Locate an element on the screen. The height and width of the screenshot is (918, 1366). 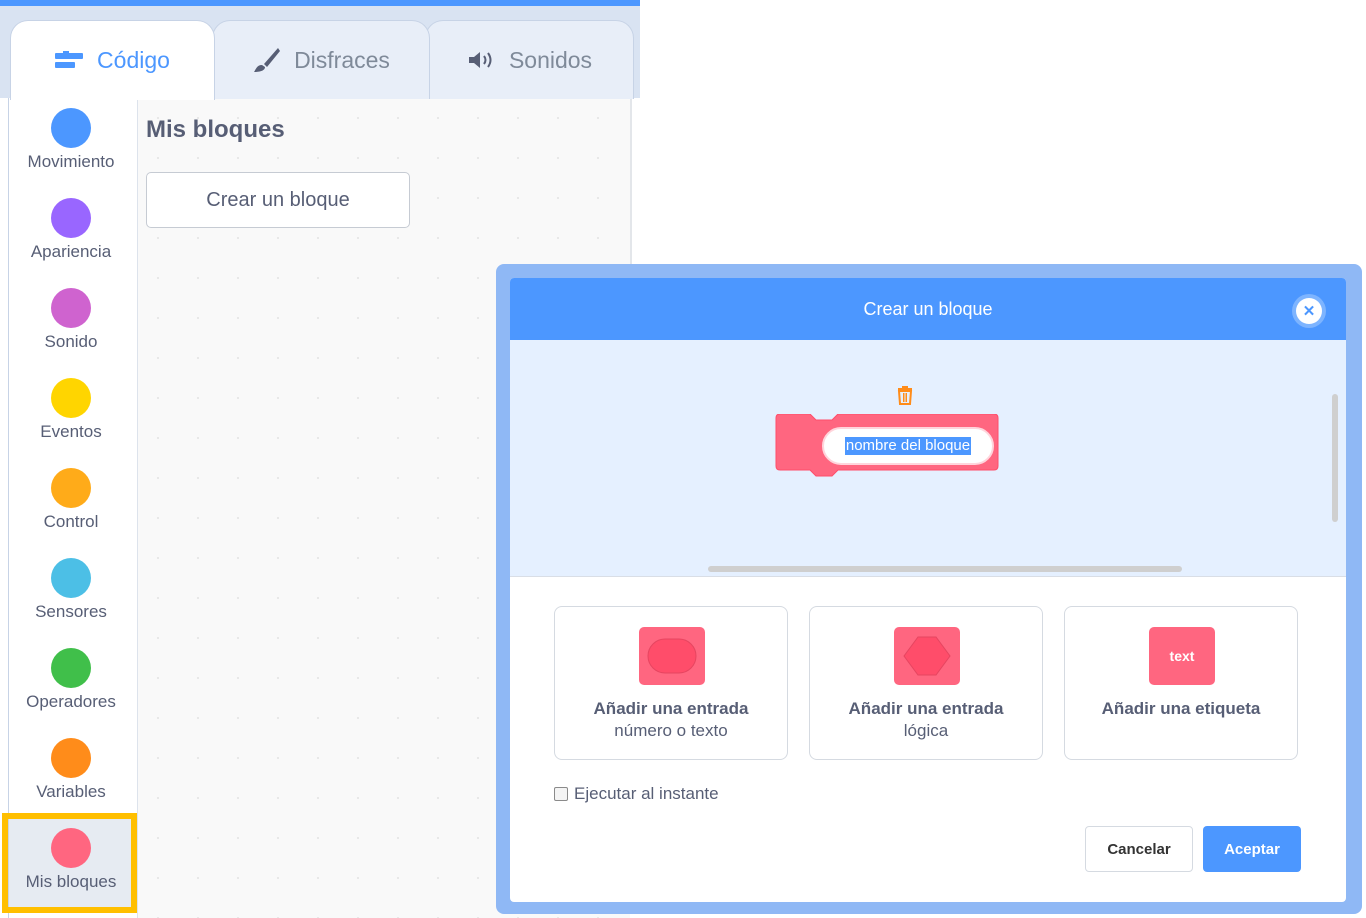
code-icon is located at coordinates (70, 60).